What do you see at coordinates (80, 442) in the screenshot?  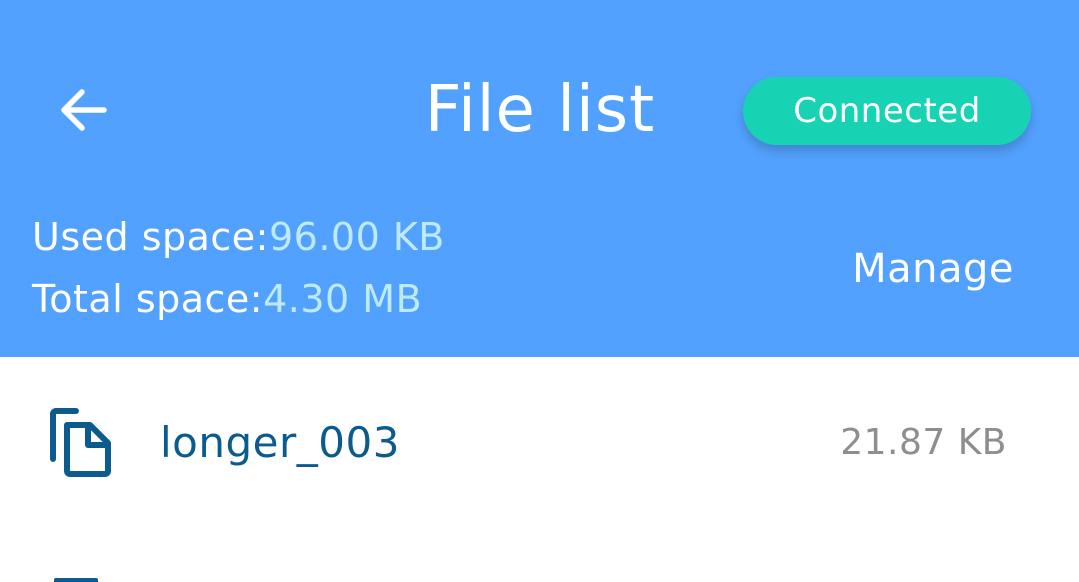 I see `file-copy-icon` at bounding box center [80, 442].